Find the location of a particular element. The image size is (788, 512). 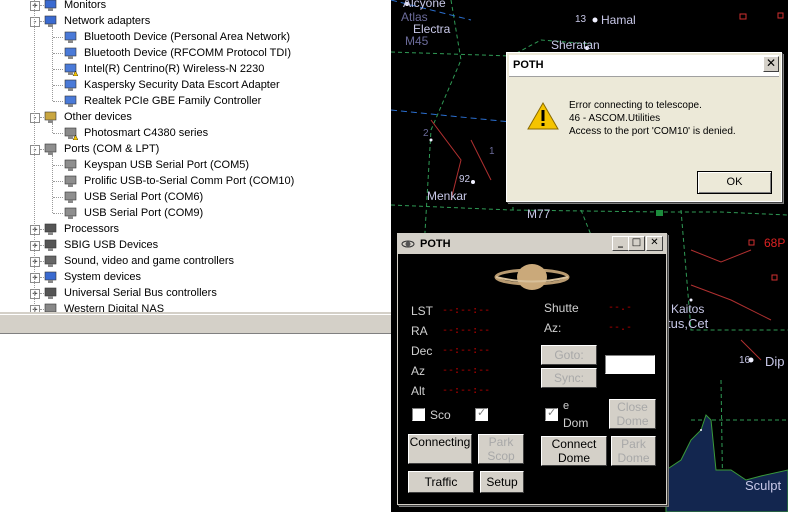

sky-label-m77: M77 is located at coordinates (539, 214).